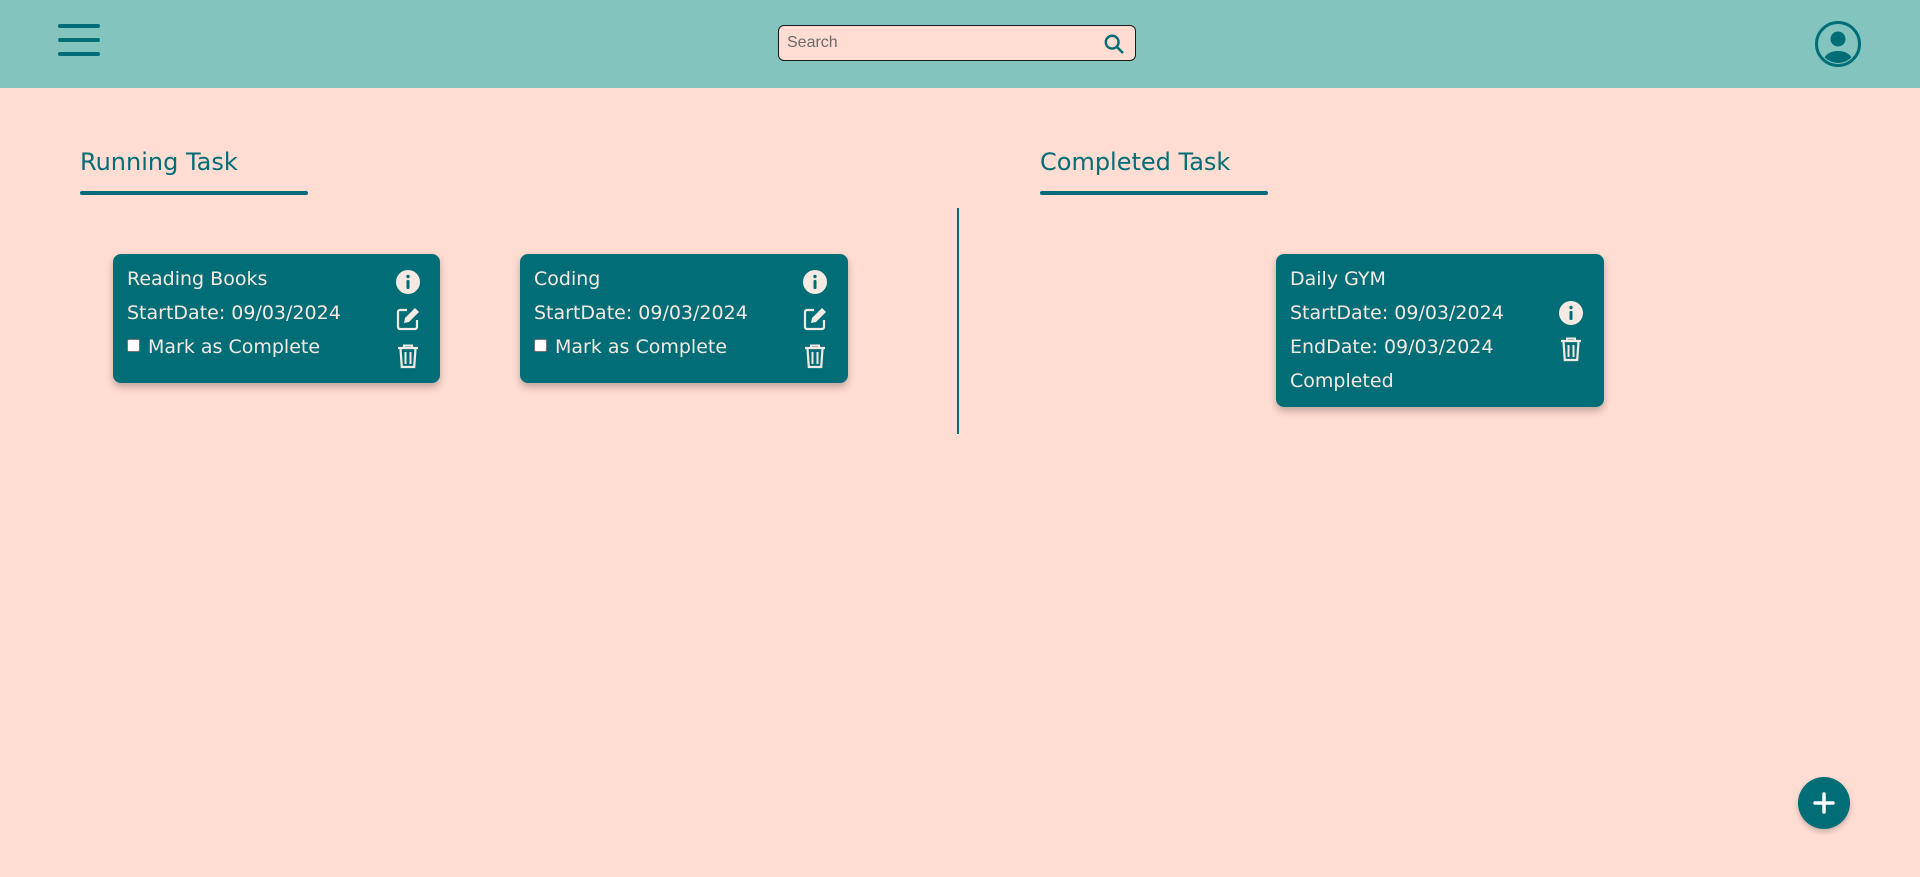 The width and height of the screenshot is (1920, 877). What do you see at coordinates (79, 40) in the screenshot?
I see `menu-icon` at bounding box center [79, 40].